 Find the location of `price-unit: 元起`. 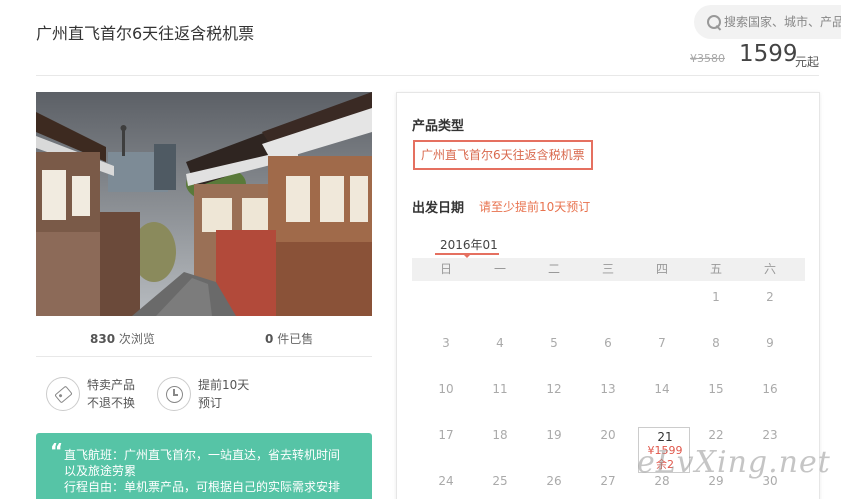

price-unit: 元起 is located at coordinates (807, 62).